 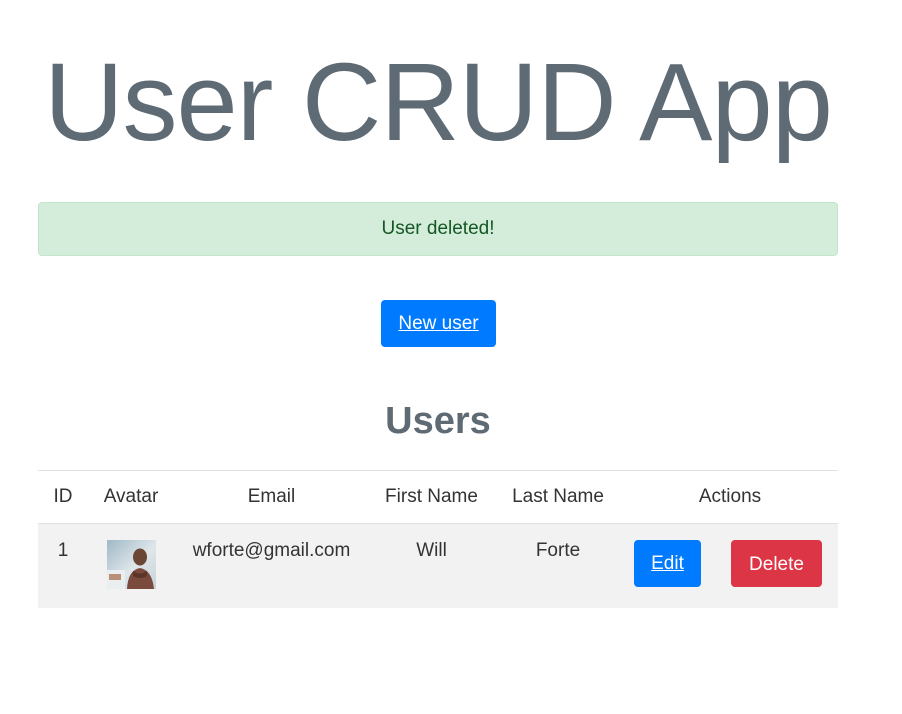 I want to click on column-header-last-name: Last Name, so click(x=558, y=497).